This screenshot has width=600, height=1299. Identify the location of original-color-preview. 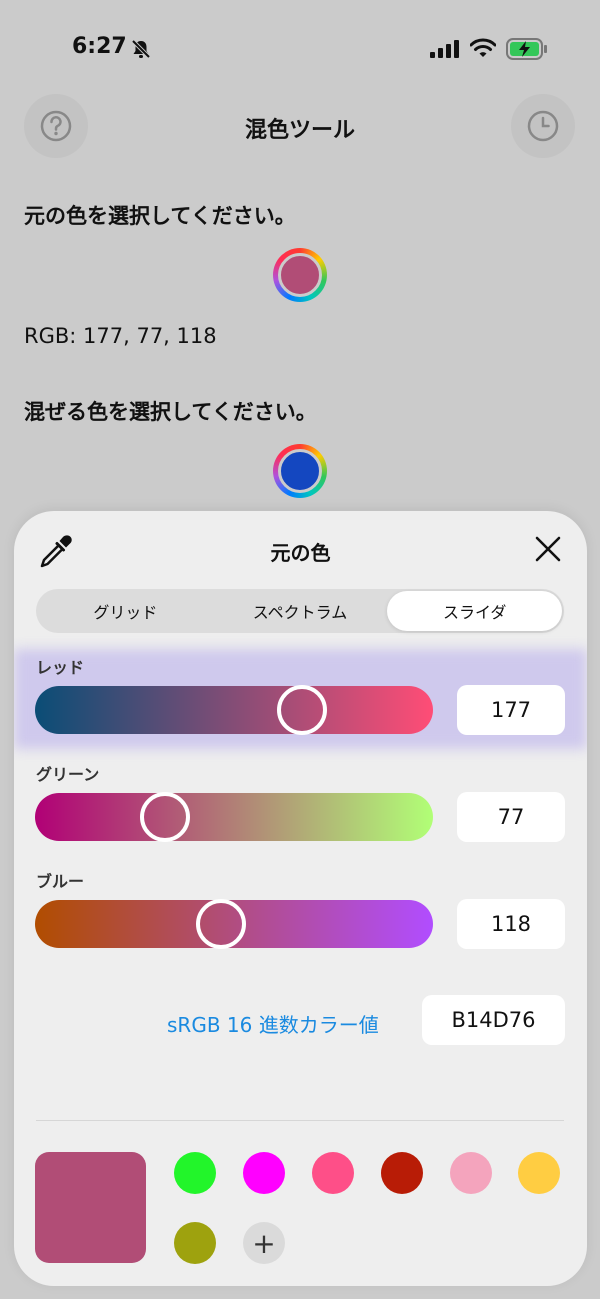
(300, 275).